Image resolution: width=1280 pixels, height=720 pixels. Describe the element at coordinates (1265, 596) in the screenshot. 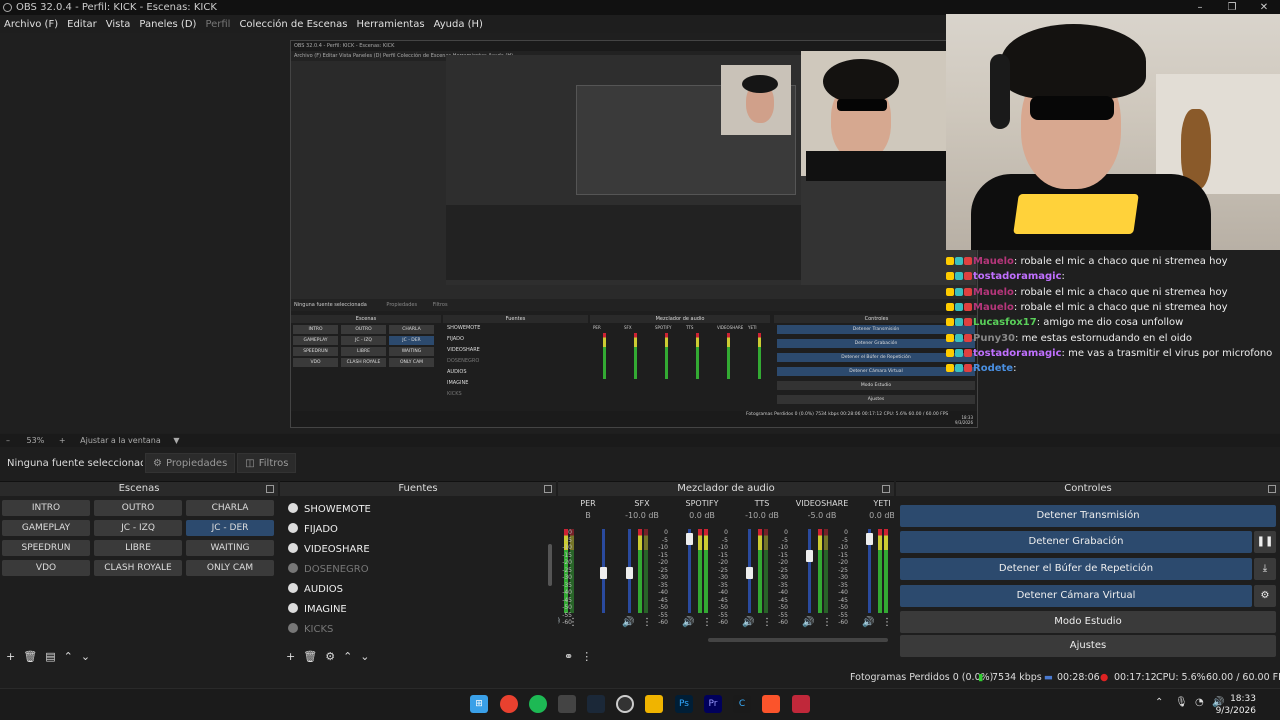

I see `virtual-camera-settings-icon: ⚙` at that location.